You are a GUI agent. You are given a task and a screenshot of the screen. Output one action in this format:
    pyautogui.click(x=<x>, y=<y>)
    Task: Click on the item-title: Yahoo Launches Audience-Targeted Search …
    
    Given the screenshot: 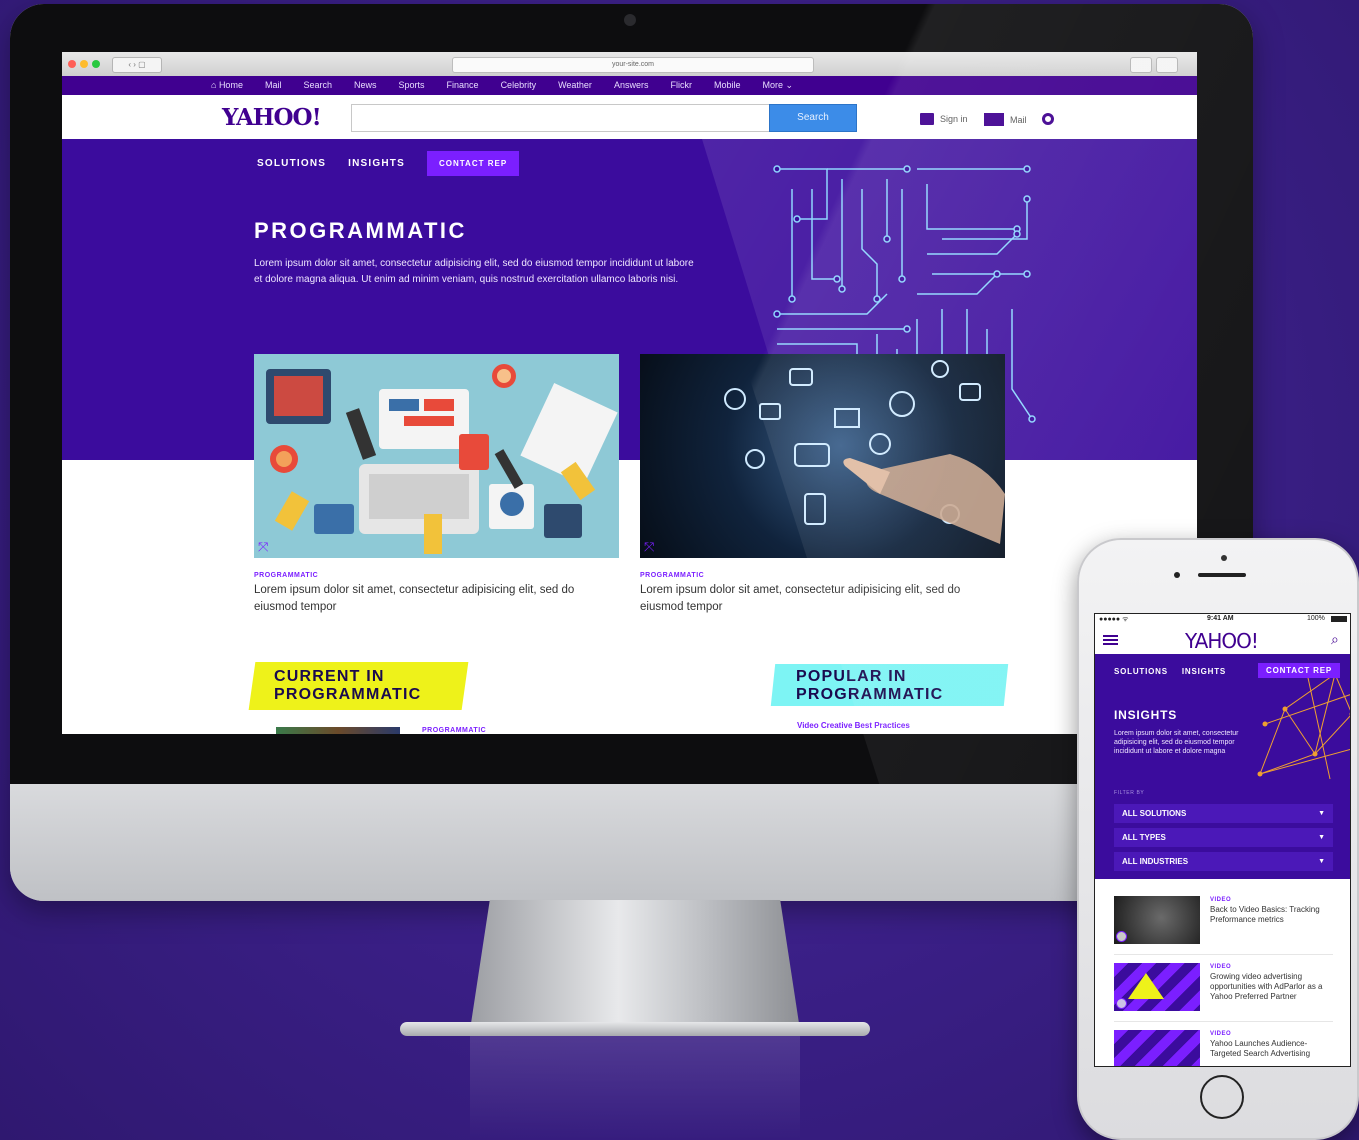 What is the action you would take?
    pyautogui.click(x=1273, y=1049)
    